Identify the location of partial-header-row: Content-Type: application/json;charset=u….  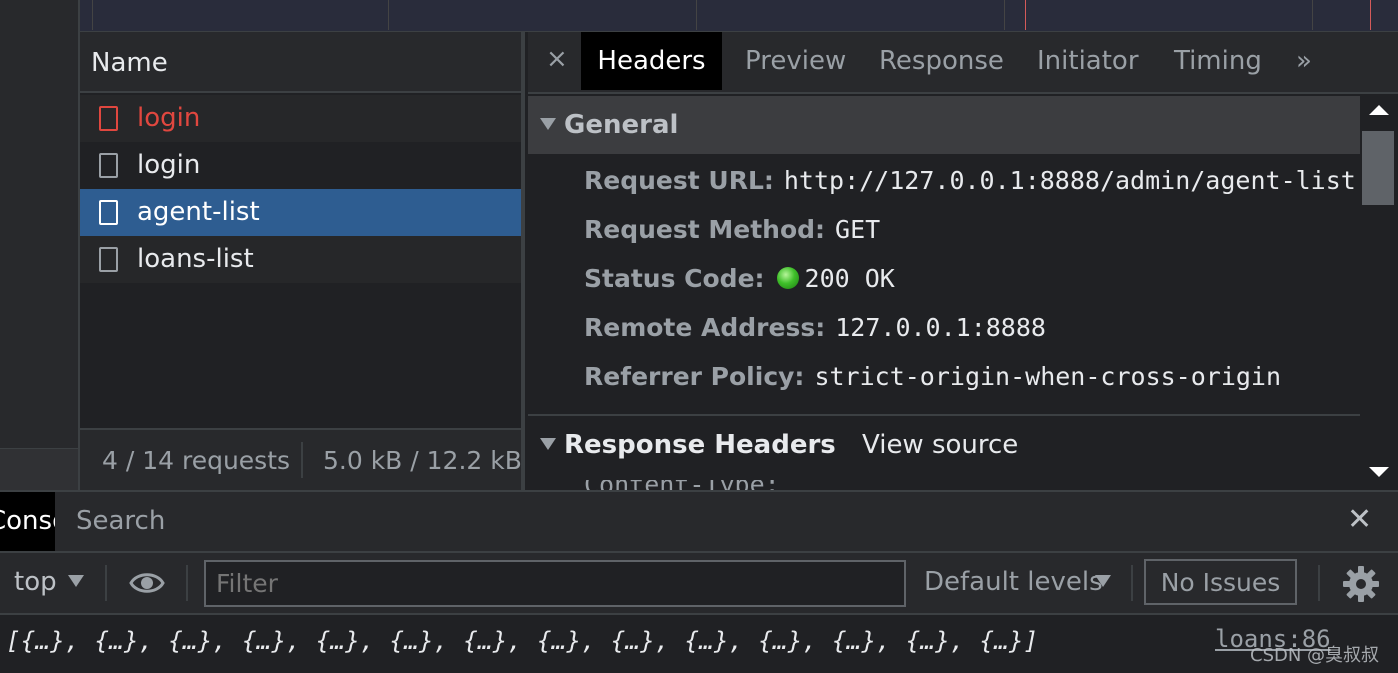
(884, 485).